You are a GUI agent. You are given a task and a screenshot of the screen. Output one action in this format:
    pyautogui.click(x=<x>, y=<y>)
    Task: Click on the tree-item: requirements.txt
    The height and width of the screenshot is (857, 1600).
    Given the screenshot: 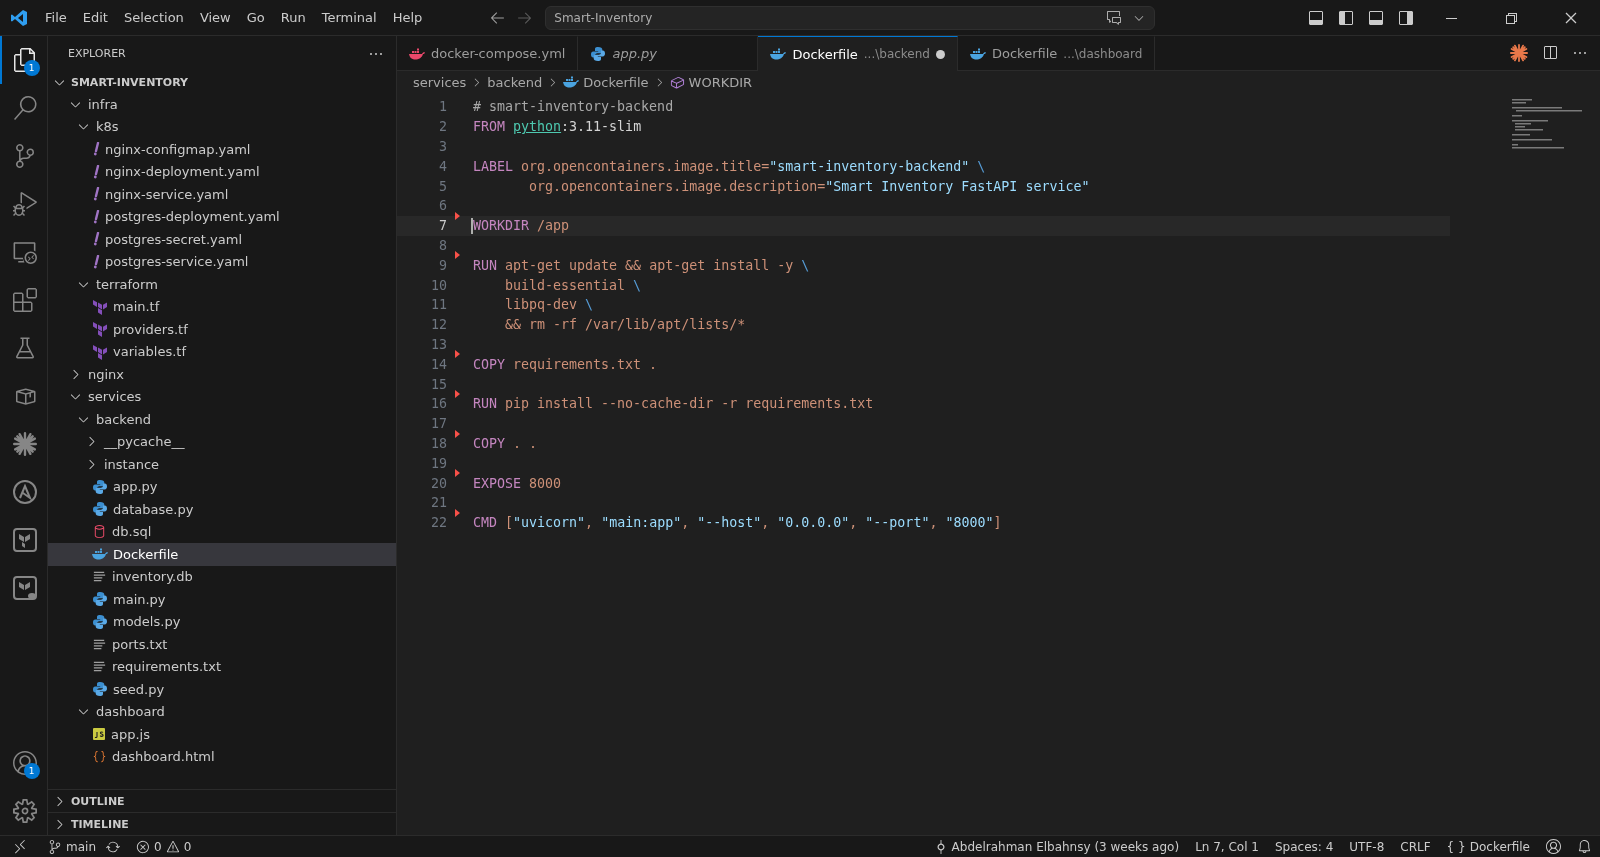 What is the action you would take?
    pyautogui.click(x=222, y=666)
    